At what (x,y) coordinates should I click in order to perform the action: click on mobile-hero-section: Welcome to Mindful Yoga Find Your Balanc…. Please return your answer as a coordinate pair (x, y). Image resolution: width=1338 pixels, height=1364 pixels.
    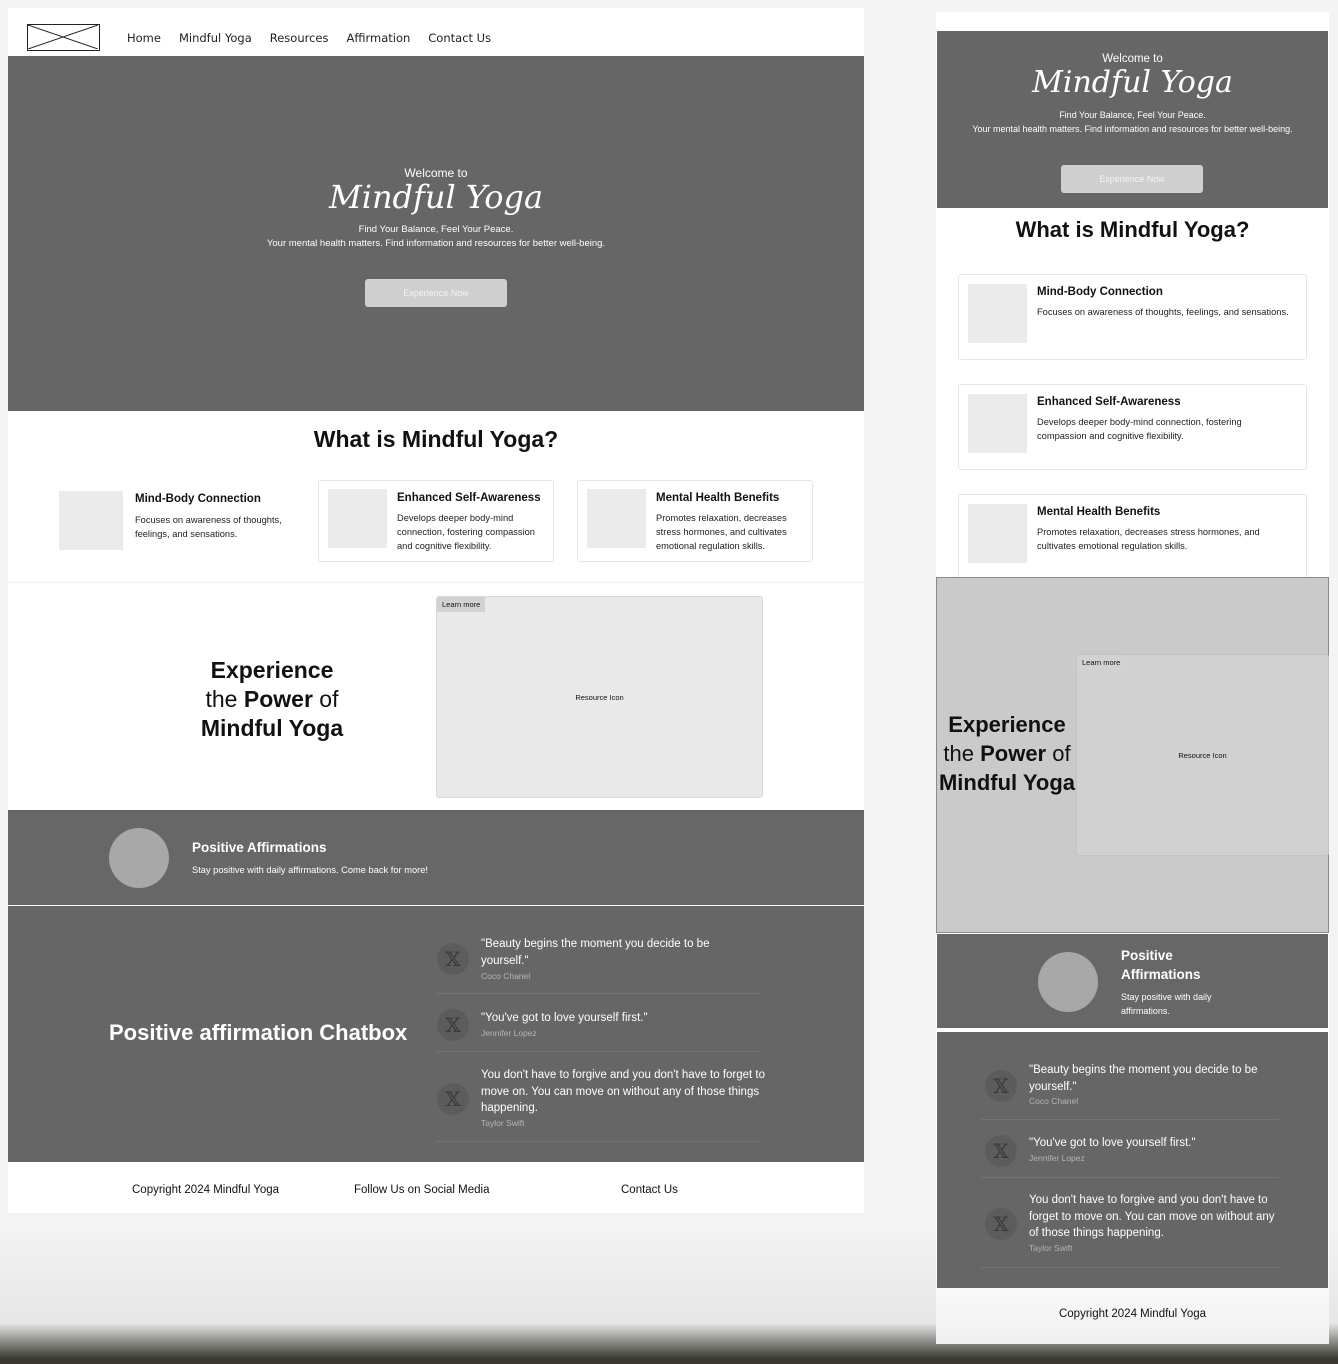
    Looking at the image, I should click on (1132, 119).